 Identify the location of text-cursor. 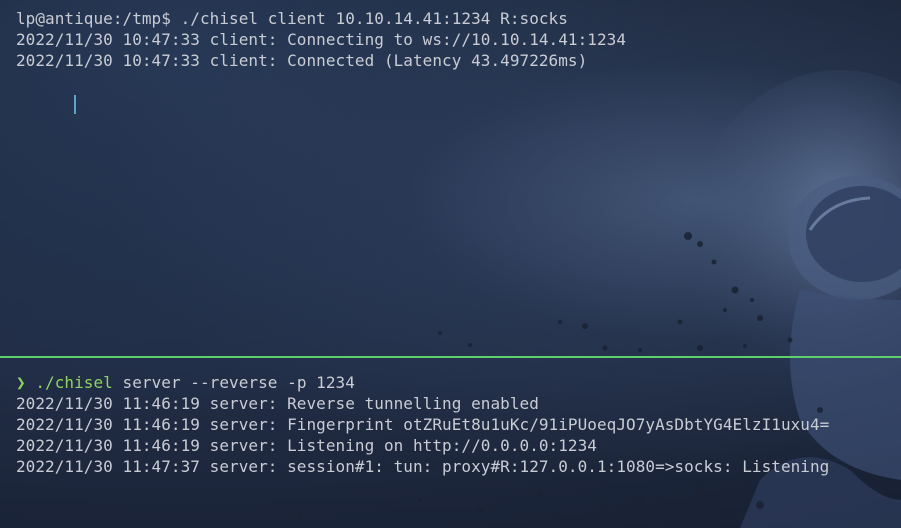
(75, 104).